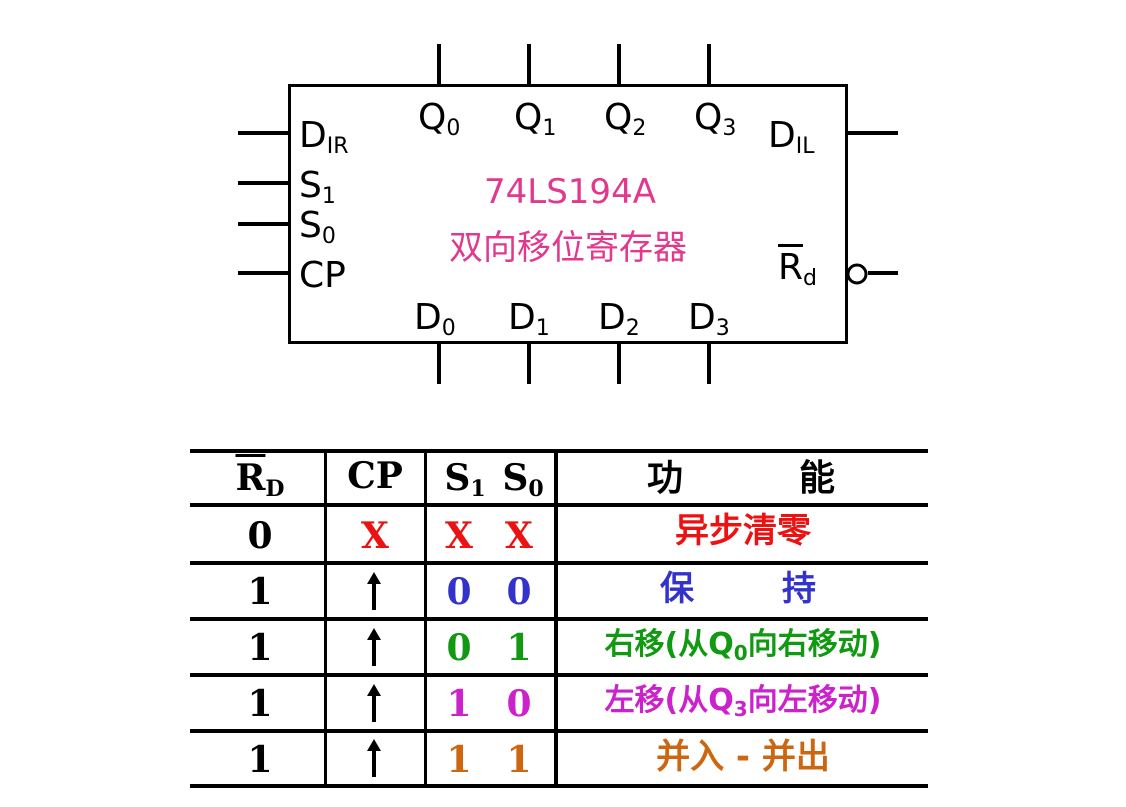 Image resolution: width=1126 pixels, height=807 pixels. Describe the element at coordinates (459, 648) in the screenshot. I see `table-row-3-s1: 0` at that location.